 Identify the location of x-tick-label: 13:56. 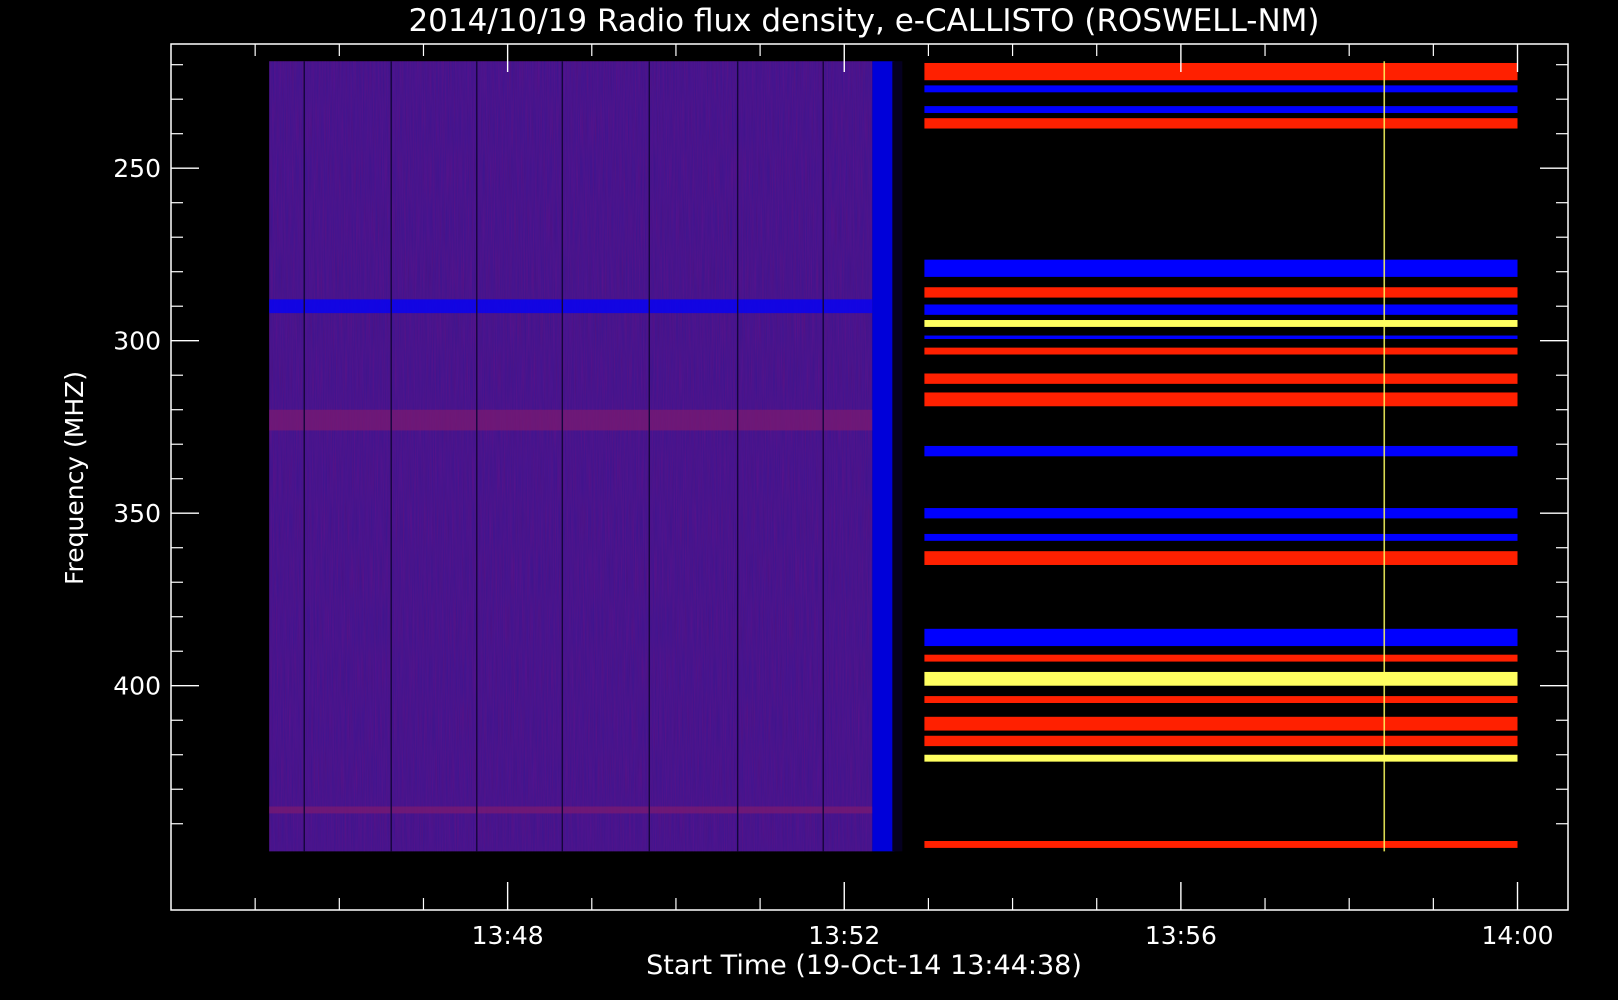
(1181, 935).